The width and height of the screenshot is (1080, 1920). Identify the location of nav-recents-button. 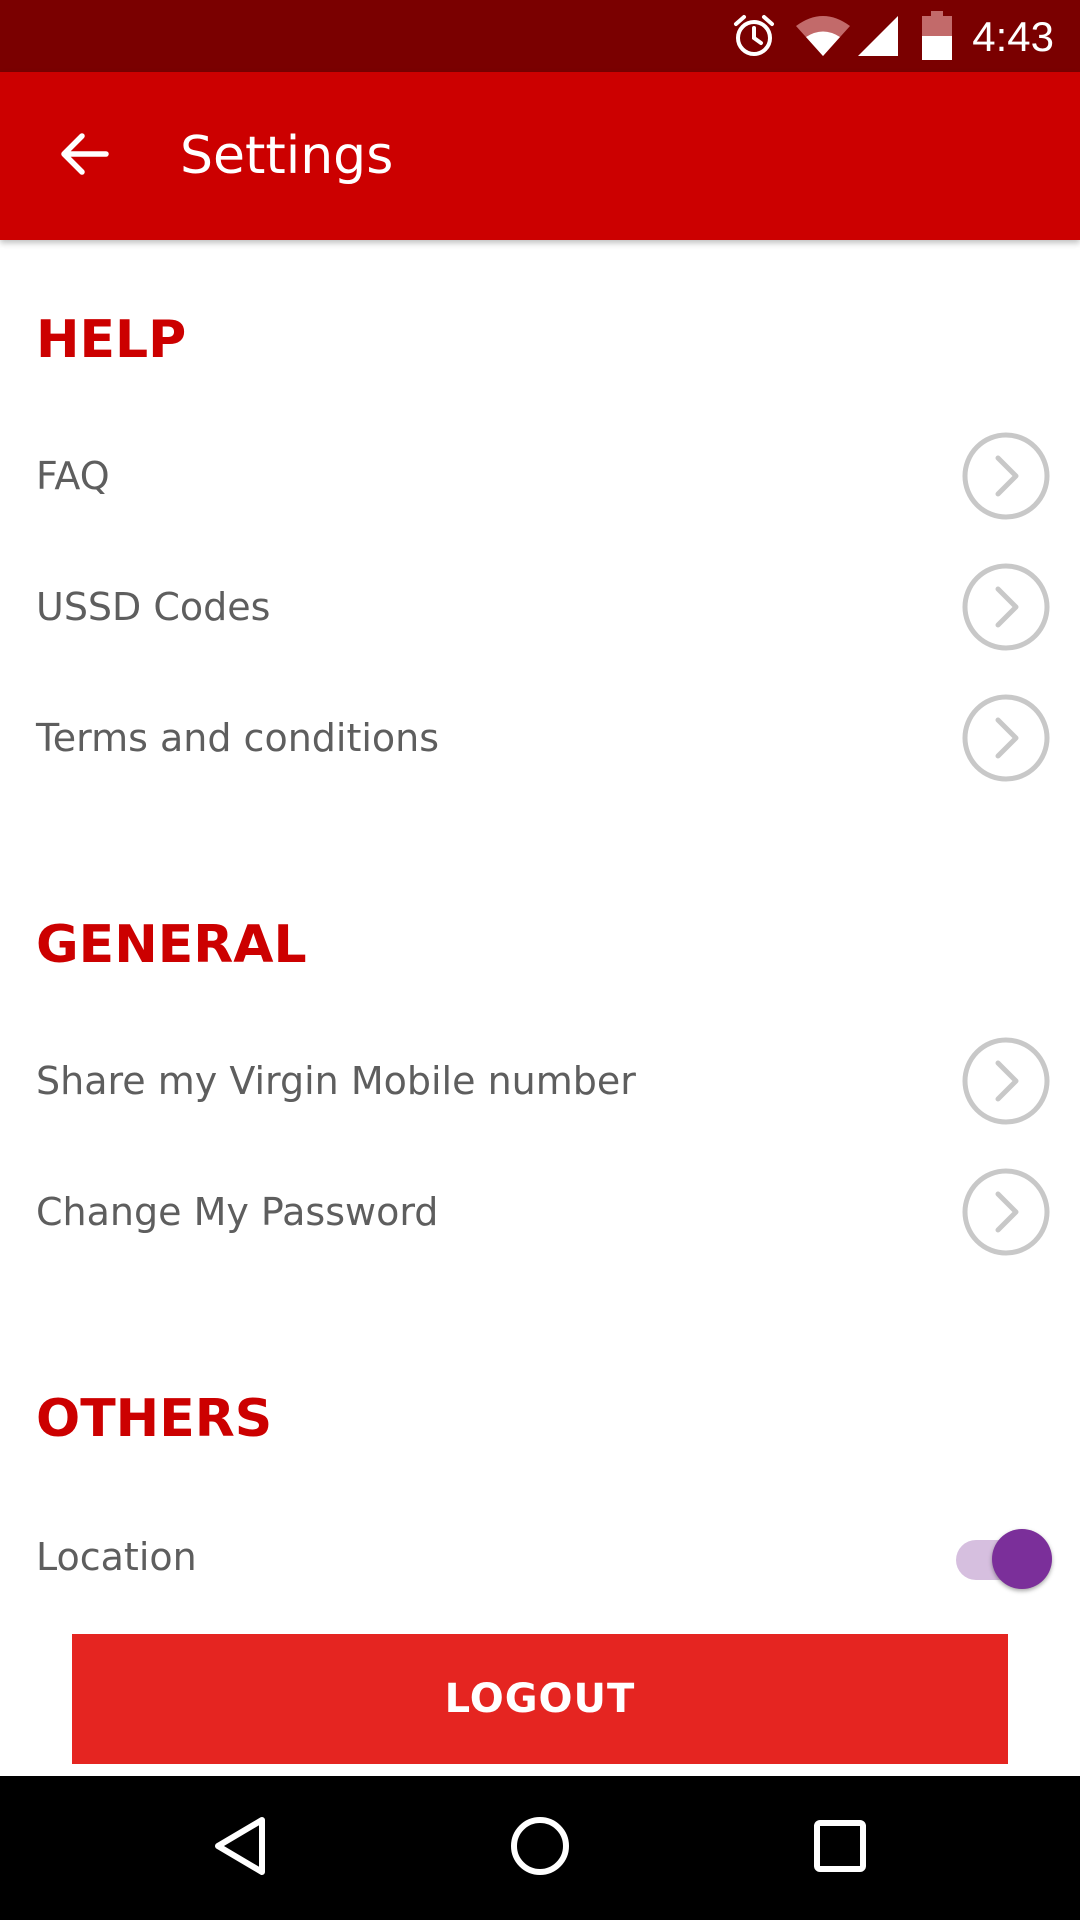
(840, 1848).